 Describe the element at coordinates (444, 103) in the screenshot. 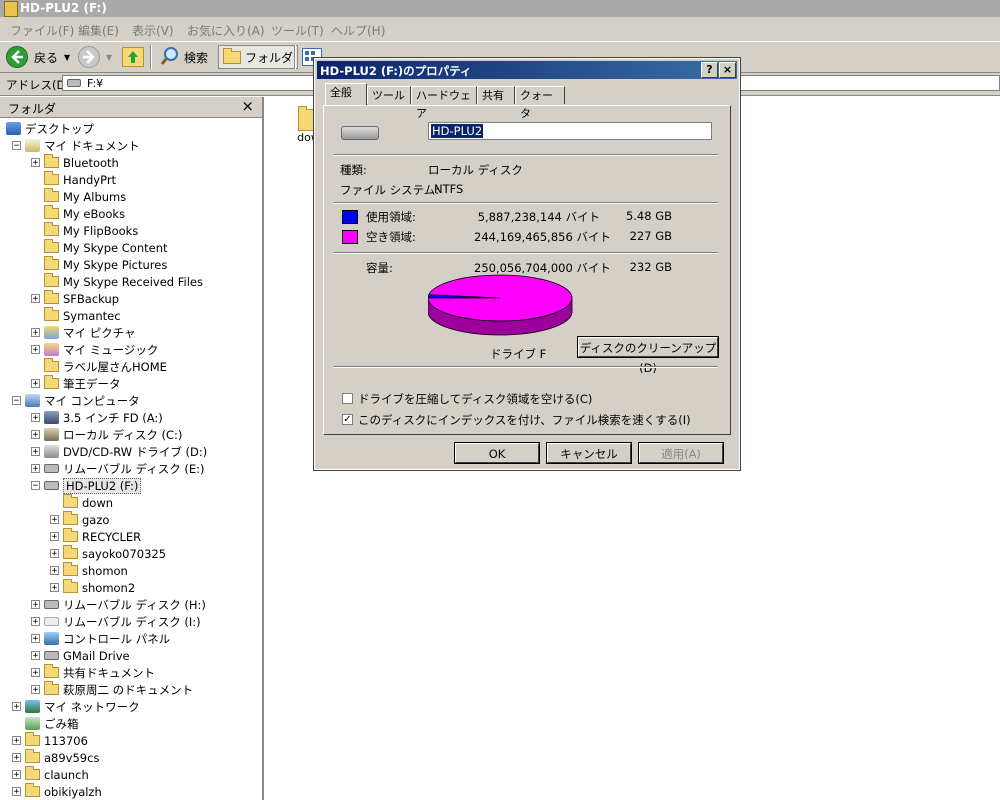

I see `tab-hardware: ハードウェア` at that location.